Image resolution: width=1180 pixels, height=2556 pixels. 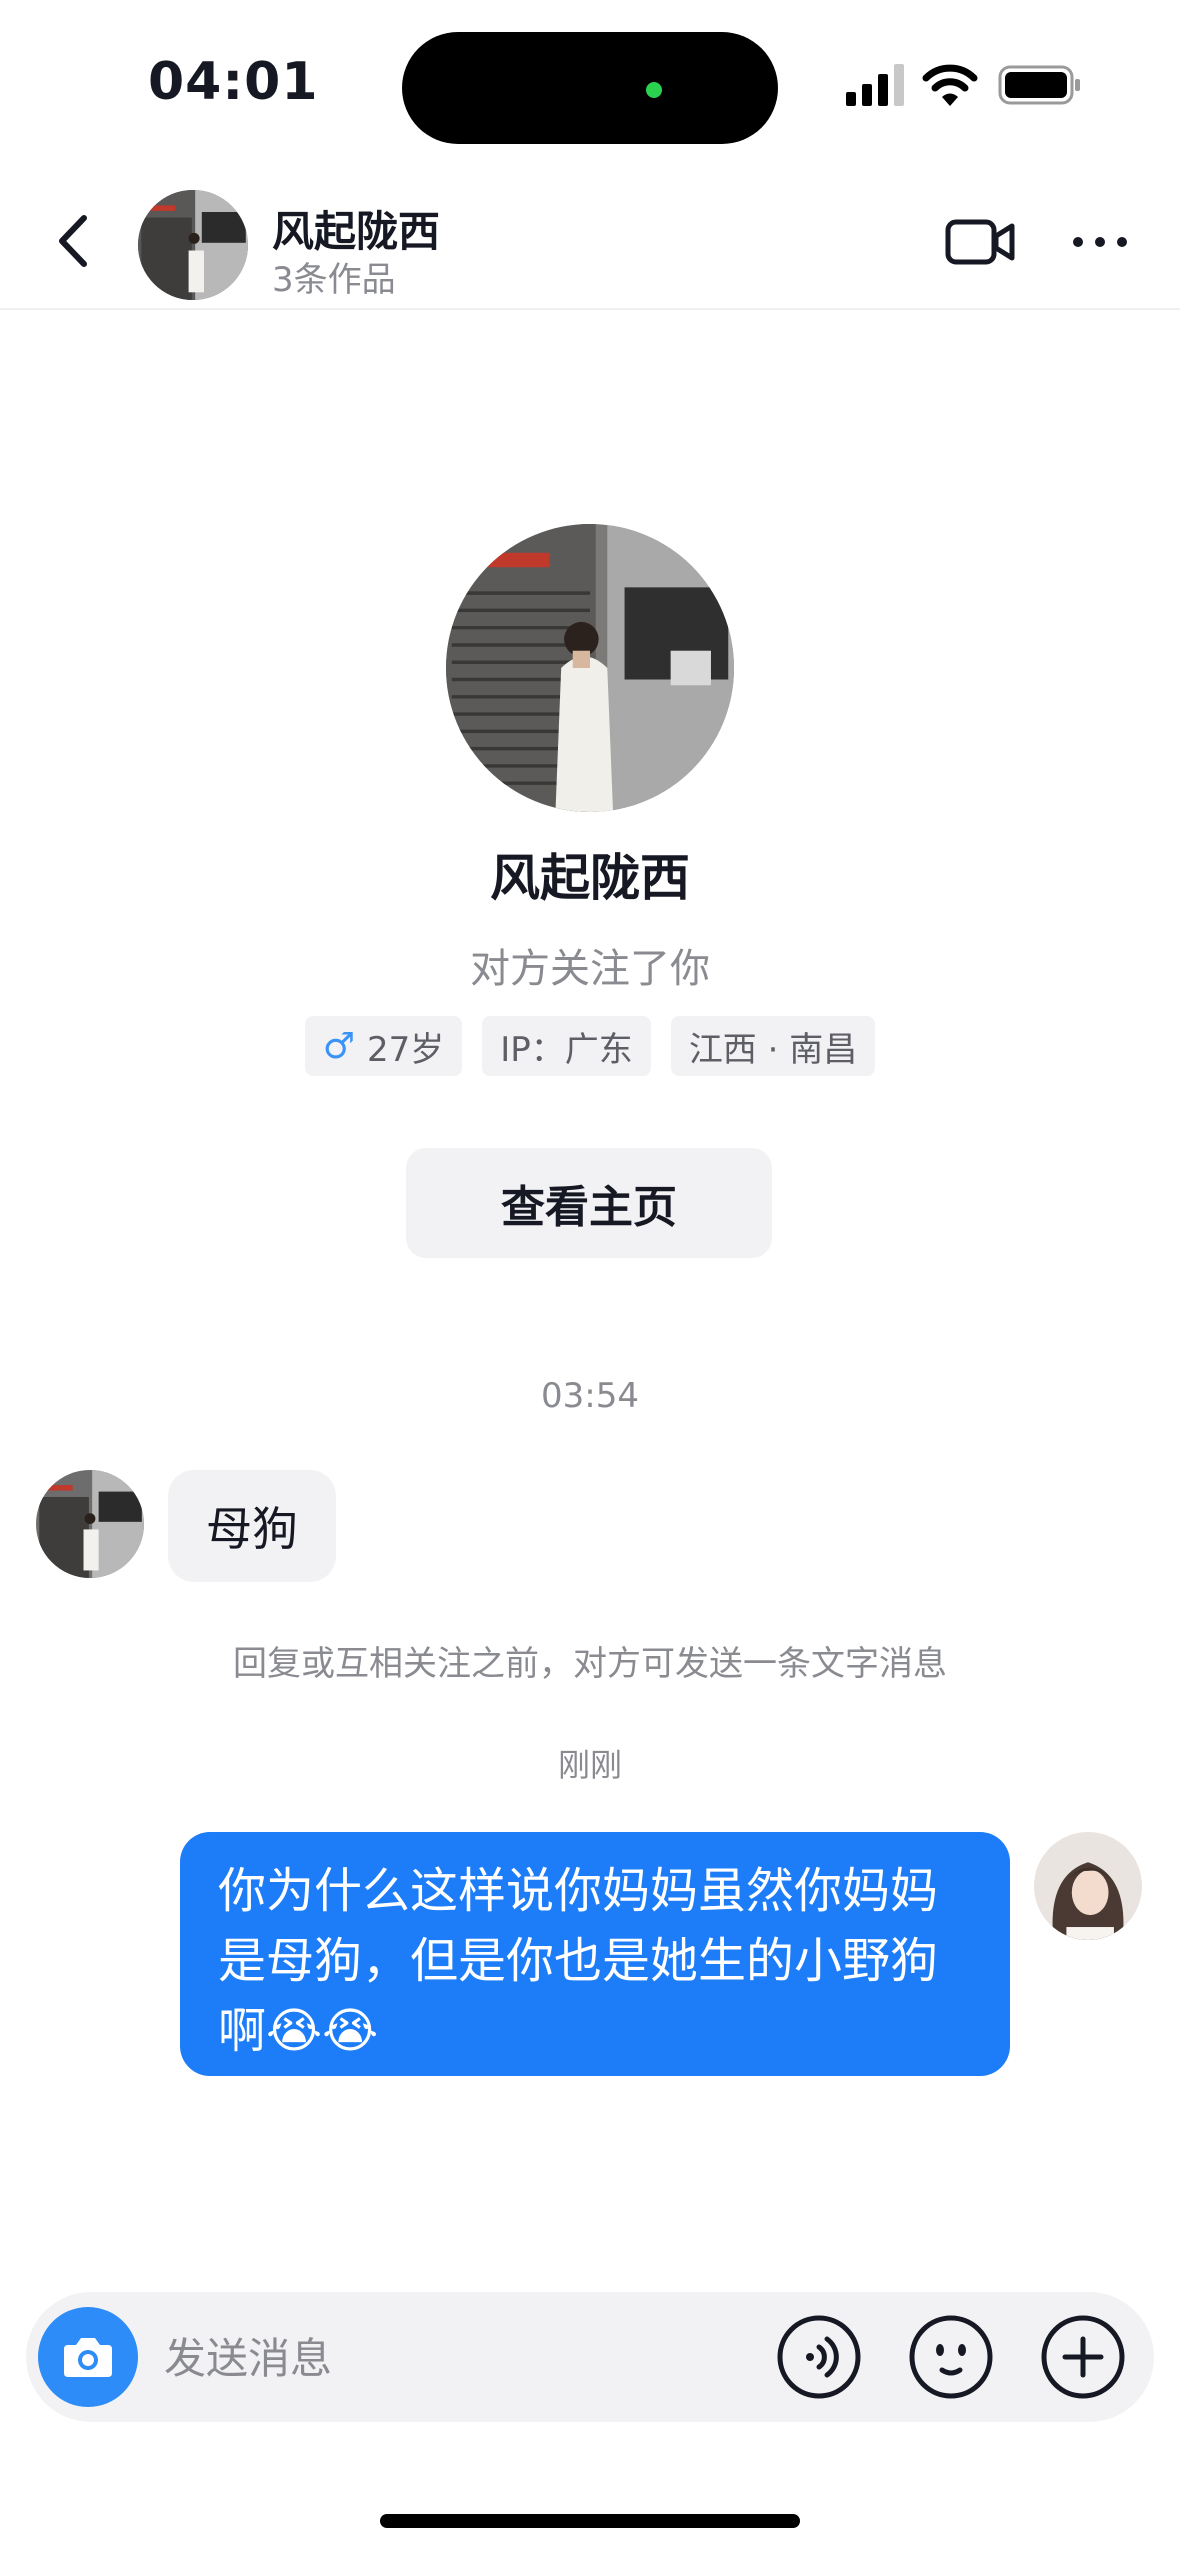 What do you see at coordinates (406, 1049) in the screenshot?
I see `age-label: 27岁` at bounding box center [406, 1049].